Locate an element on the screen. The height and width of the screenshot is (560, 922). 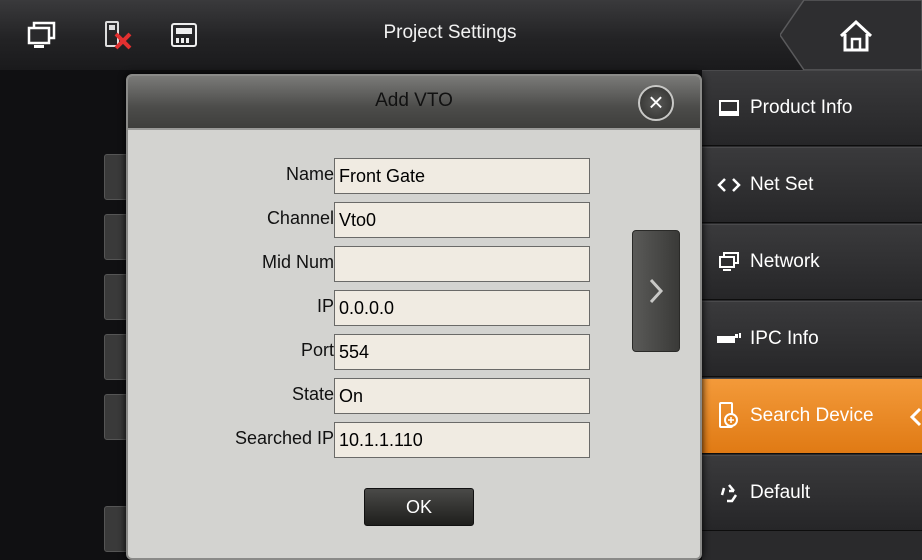
ip-row: IP is located at coordinates (414, 308).